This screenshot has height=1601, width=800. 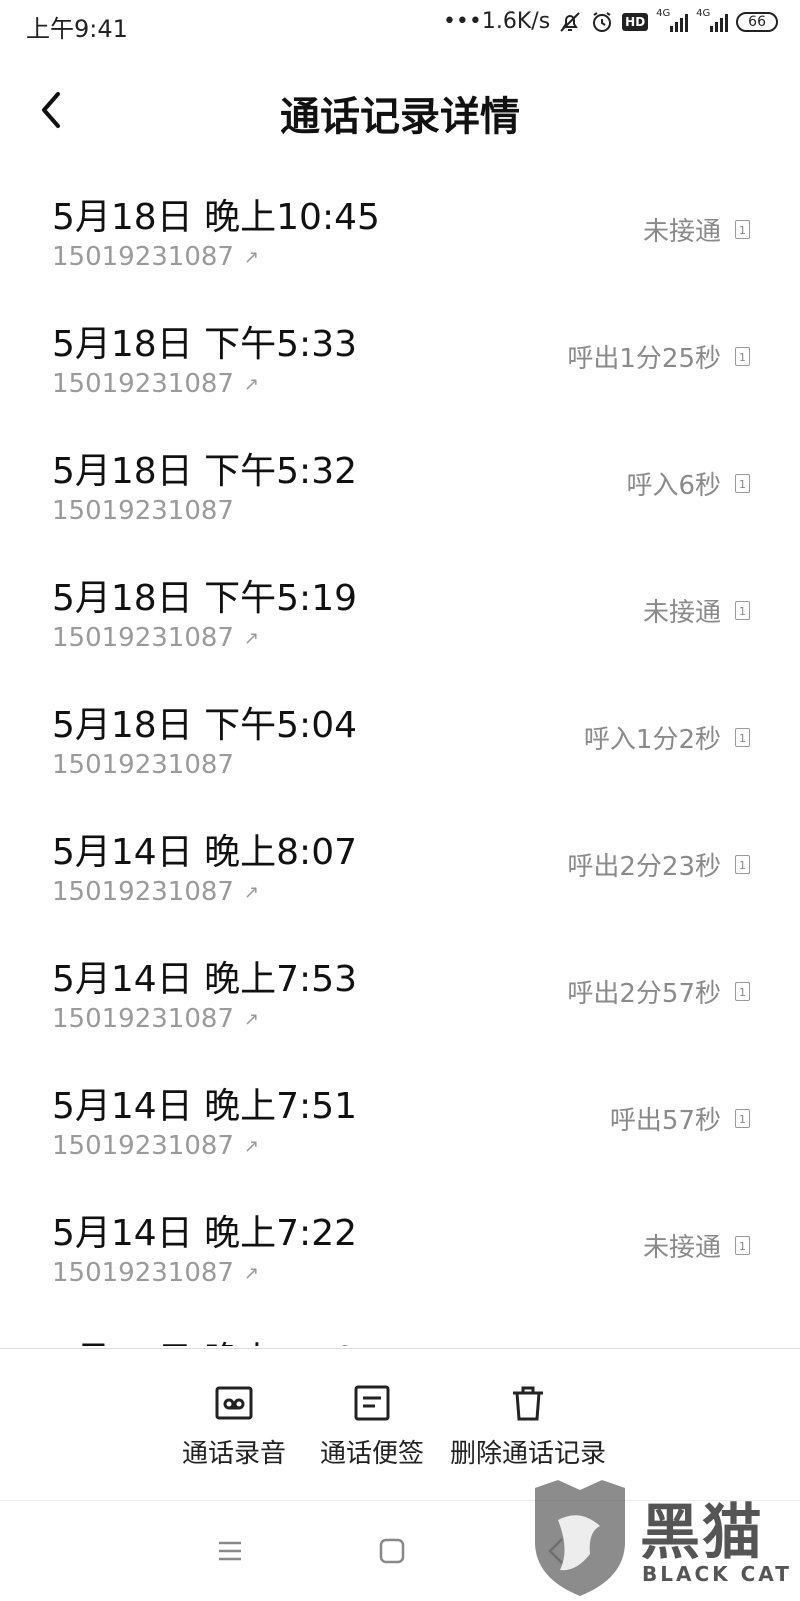 What do you see at coordinates (234, 1454) in the screenshot?
I see `call-recording-label: 通话录音` at bounding box center [234, 1454].